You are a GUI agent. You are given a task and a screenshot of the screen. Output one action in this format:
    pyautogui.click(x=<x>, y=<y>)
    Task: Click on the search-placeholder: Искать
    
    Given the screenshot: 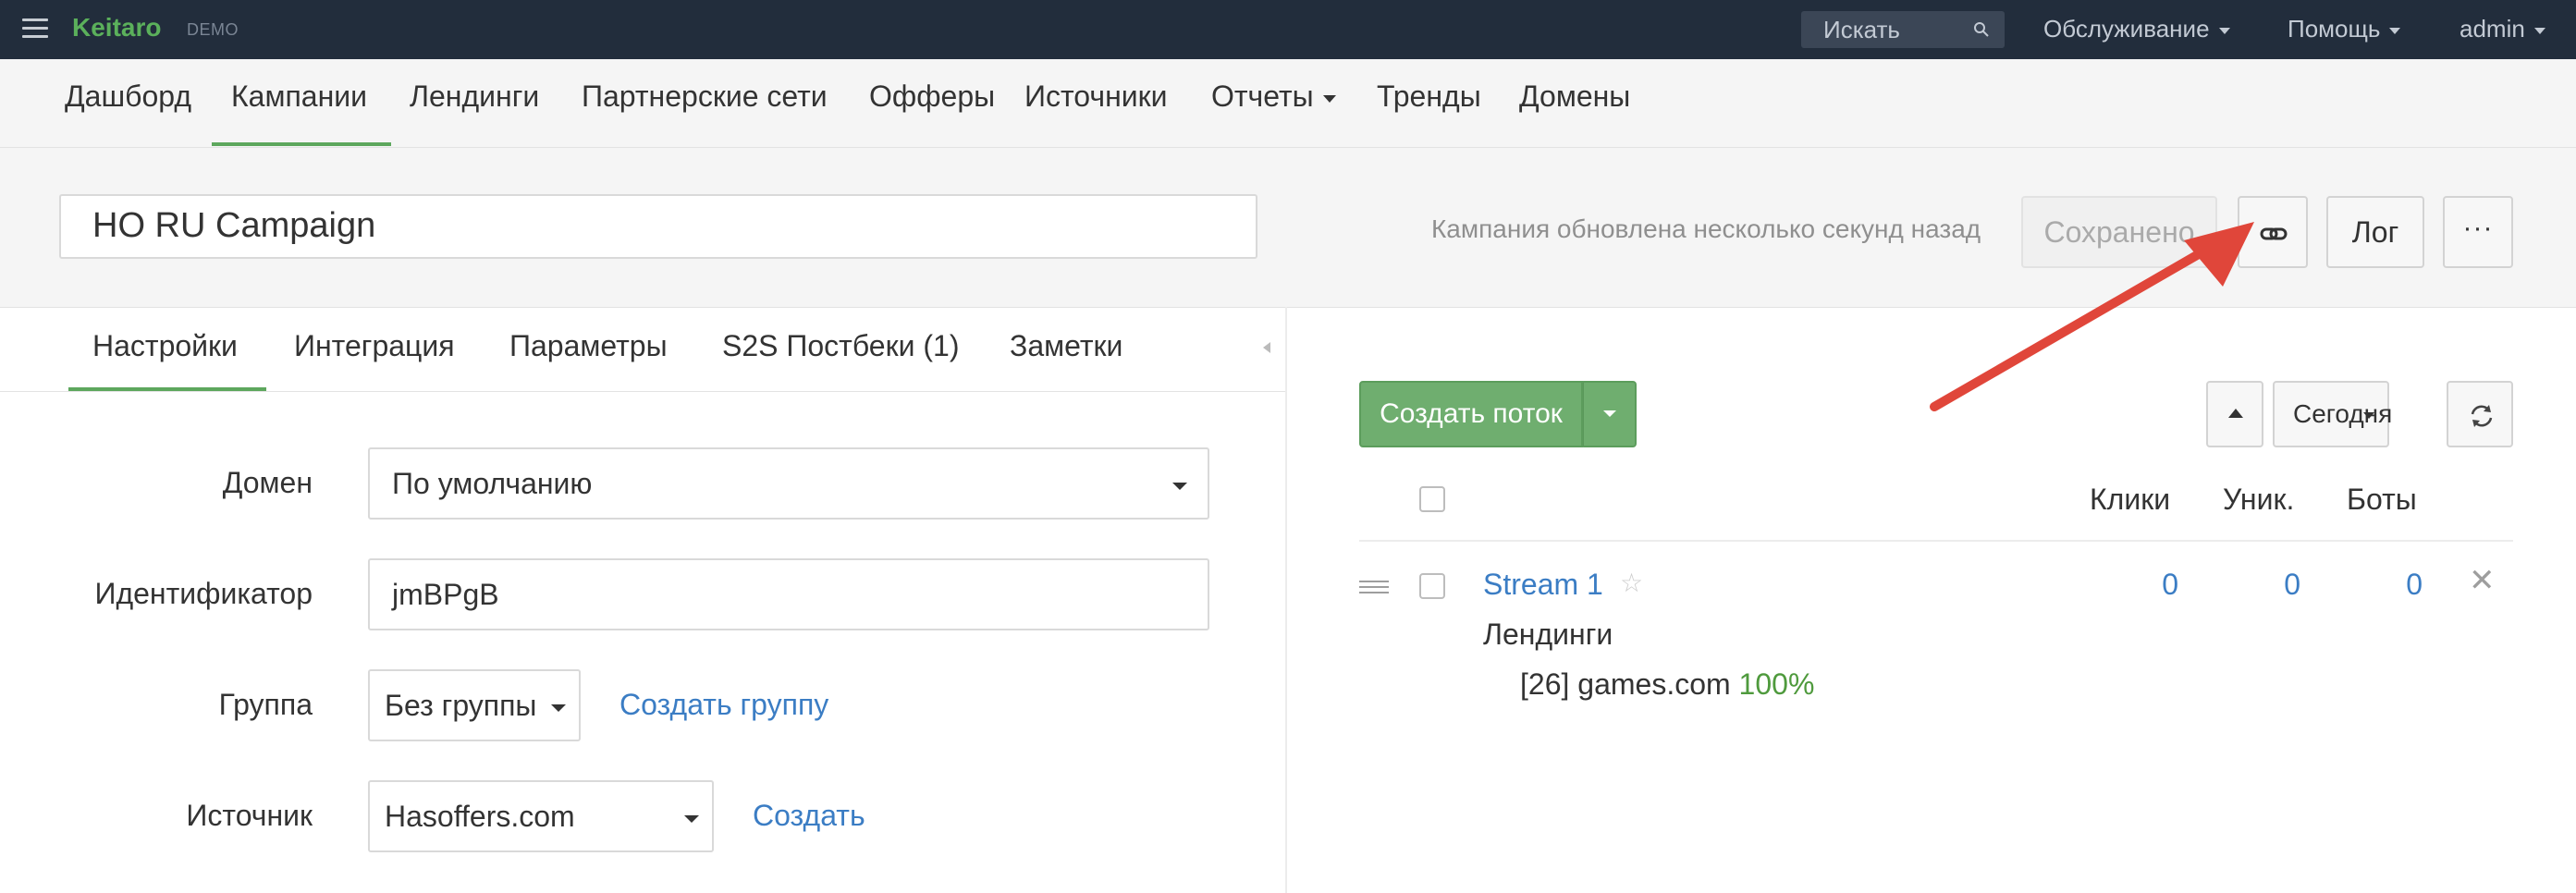 What is the action you would take?
    pyautogui.click(x=1862, y=30)
    